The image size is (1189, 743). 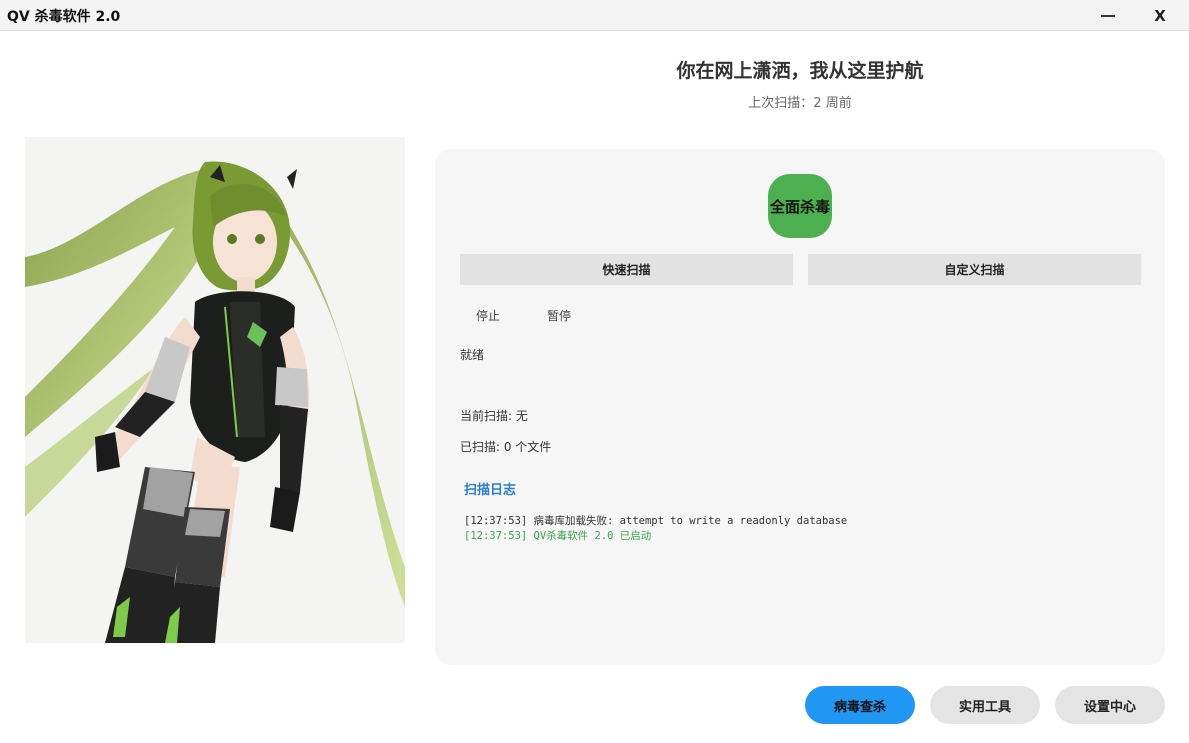 I want to click on minimize-icon, so click(x=1108, y=15).